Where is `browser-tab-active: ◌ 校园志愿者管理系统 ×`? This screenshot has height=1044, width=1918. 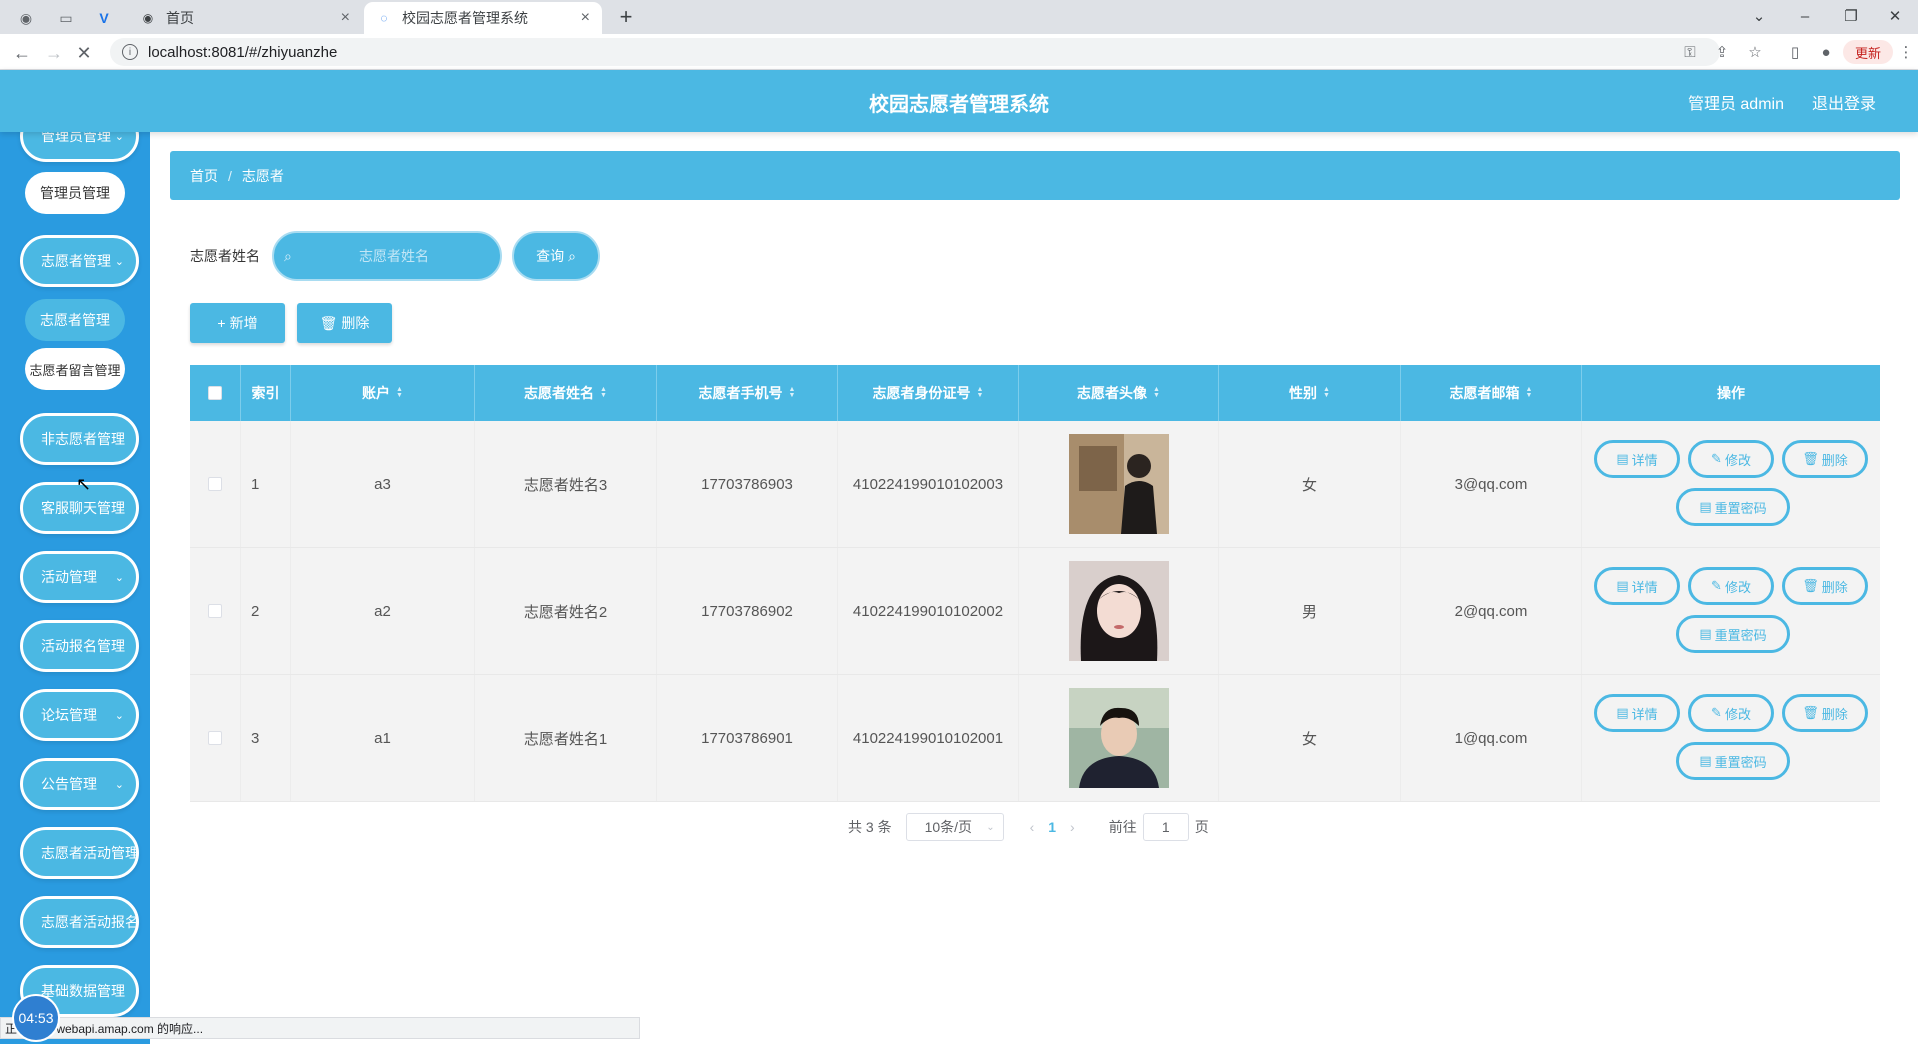 browser-tab-active: ◌ 校园志愿者管理系统 × is located at coordinates (483, 18).